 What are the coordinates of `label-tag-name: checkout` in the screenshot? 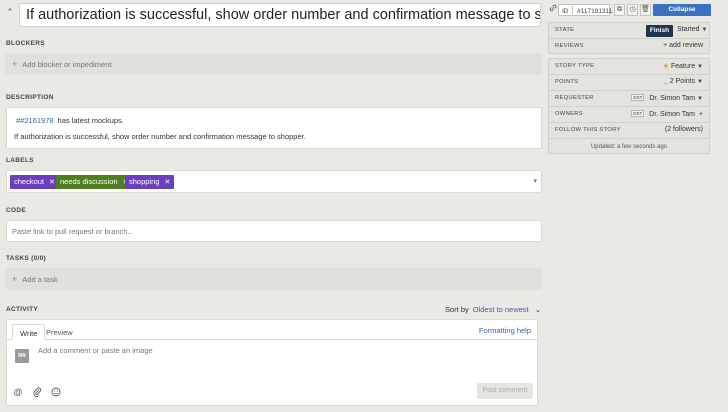 It's located at (29, 181).